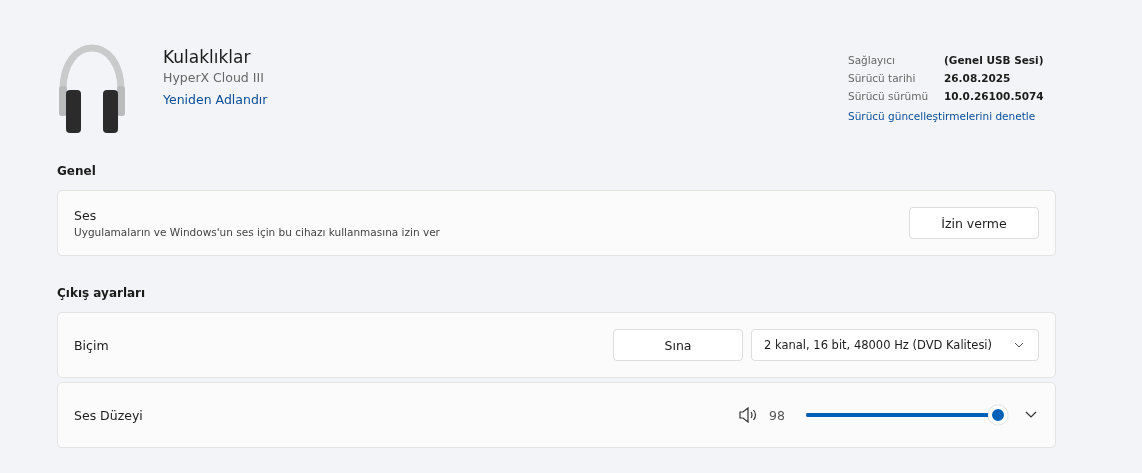 The image size is (1142, 473). Describe the element at coordinates (215, 99) in the screenshot. I see `rename-link: Yeniden Adlandır` at that location.